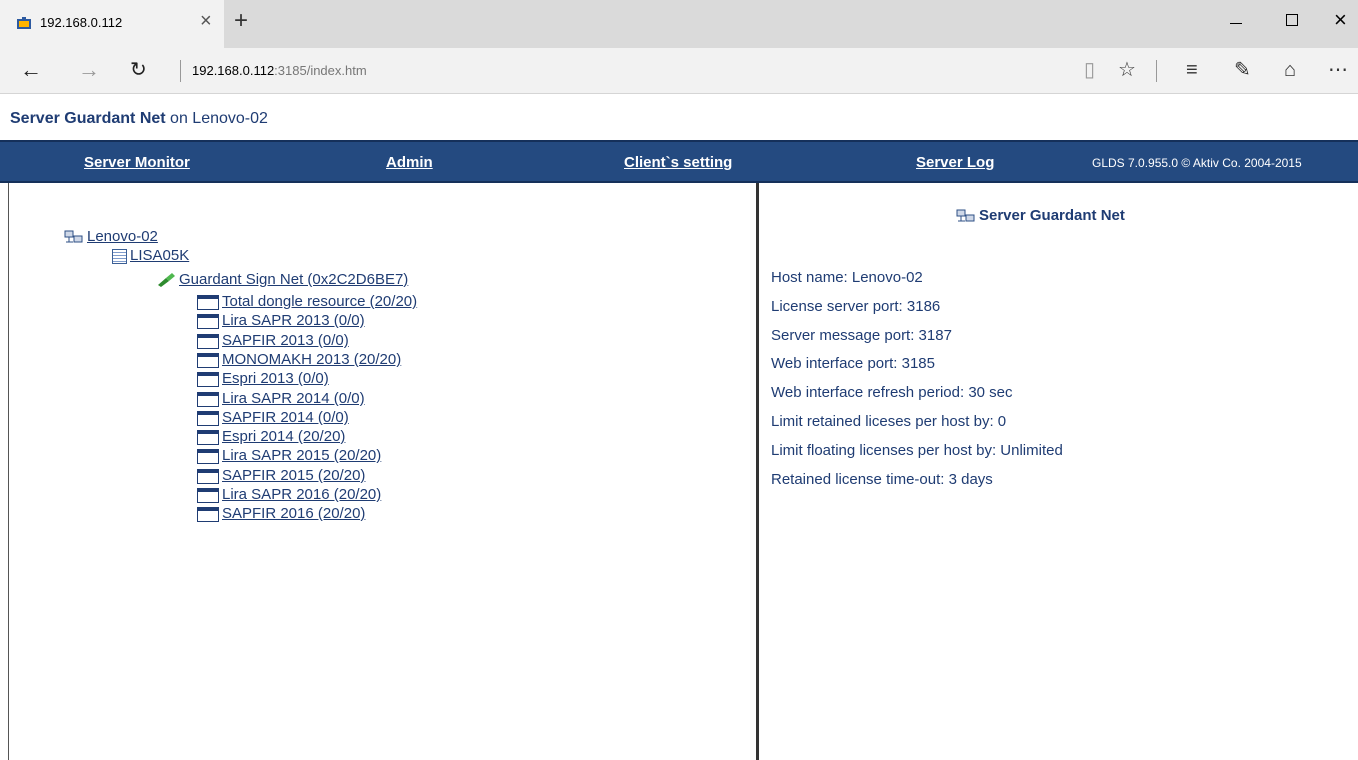  Describe the element at coordinates (1338, 70) in the screenshot. I see `more-options-icon: ⋯` at that location.